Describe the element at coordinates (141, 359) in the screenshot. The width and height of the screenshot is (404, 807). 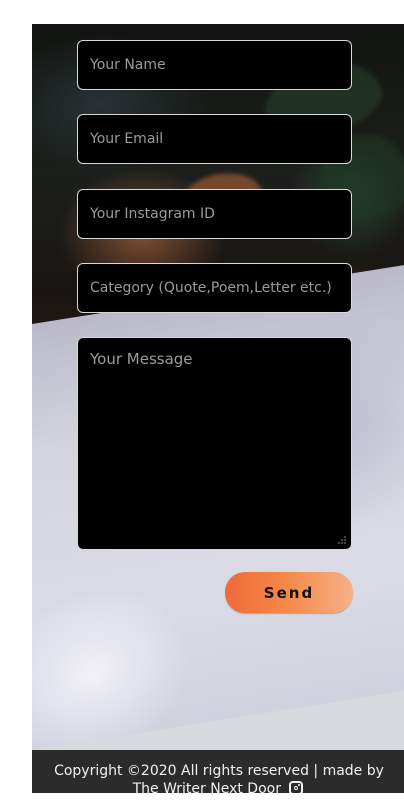
I see `message-placeholder: Your Message` at that location.